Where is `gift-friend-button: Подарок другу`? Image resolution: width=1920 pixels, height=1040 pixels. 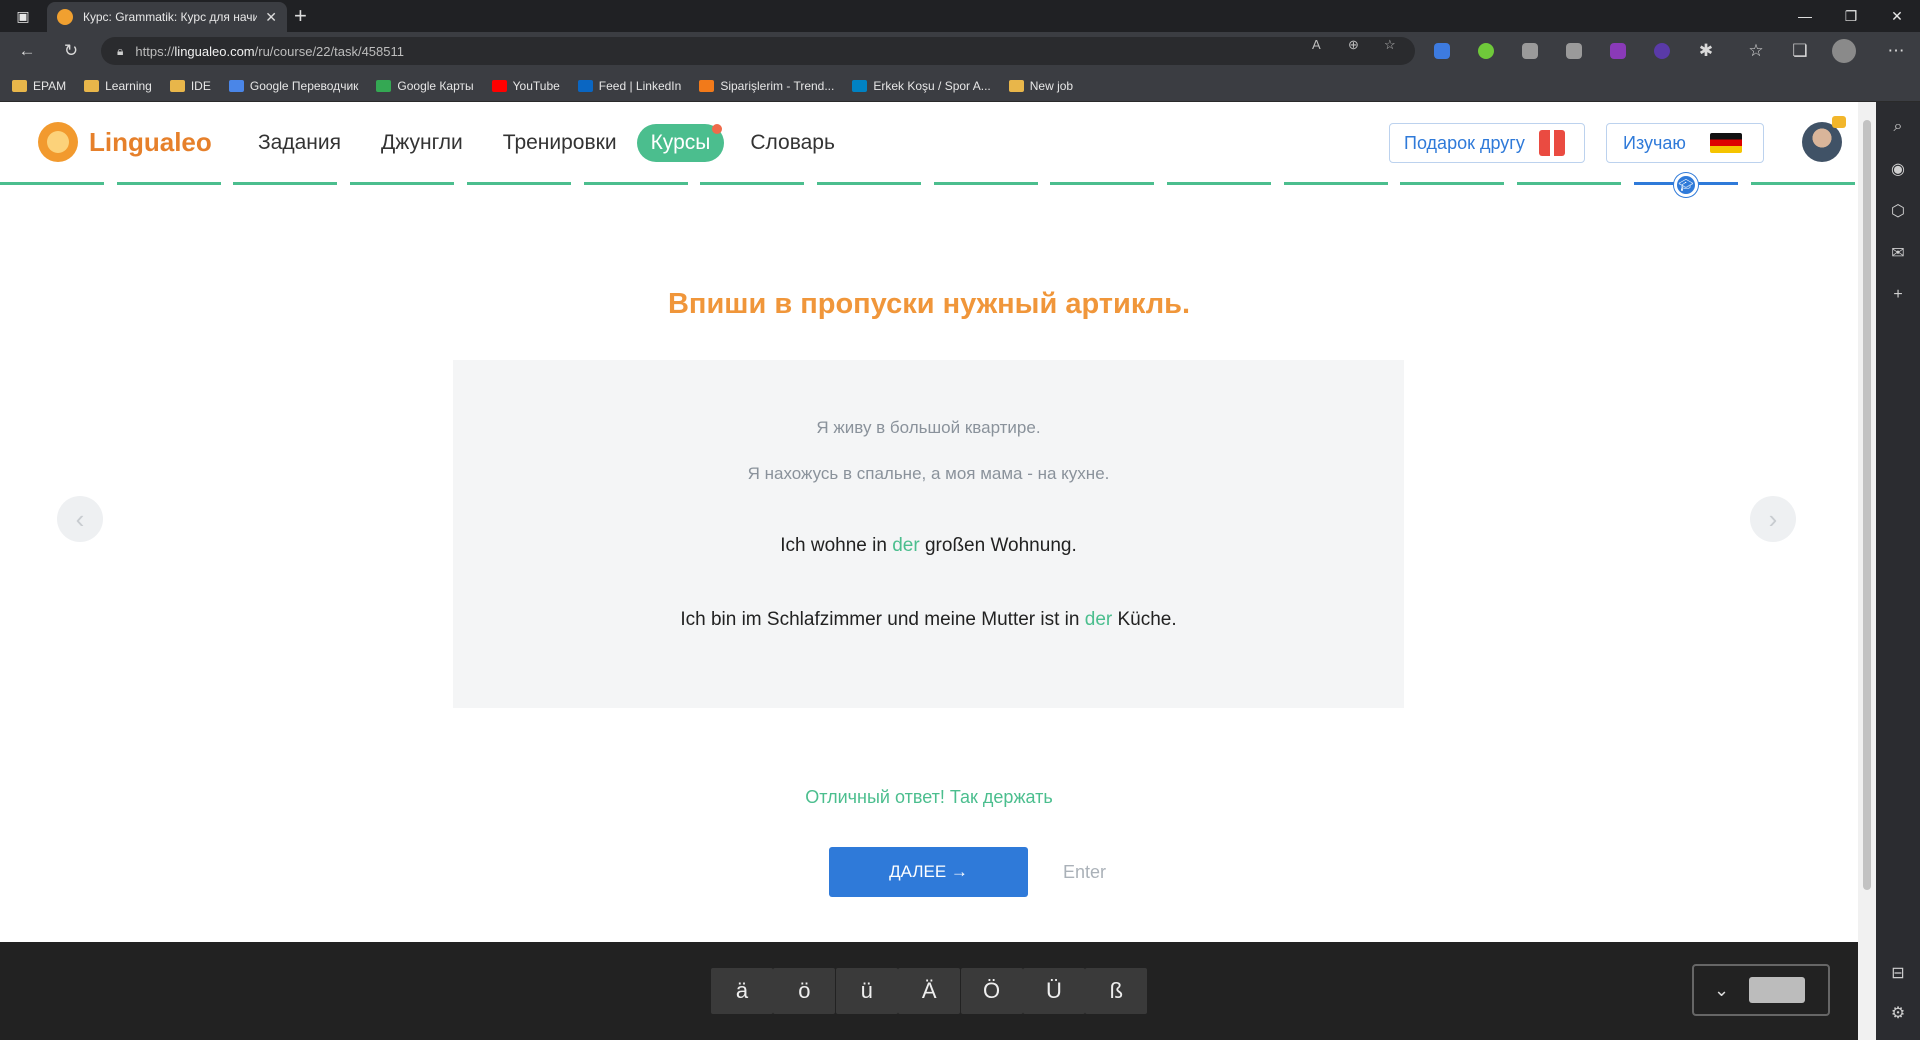 gift-friend-button: Подарок другу is located at coordinates (1487, 143).